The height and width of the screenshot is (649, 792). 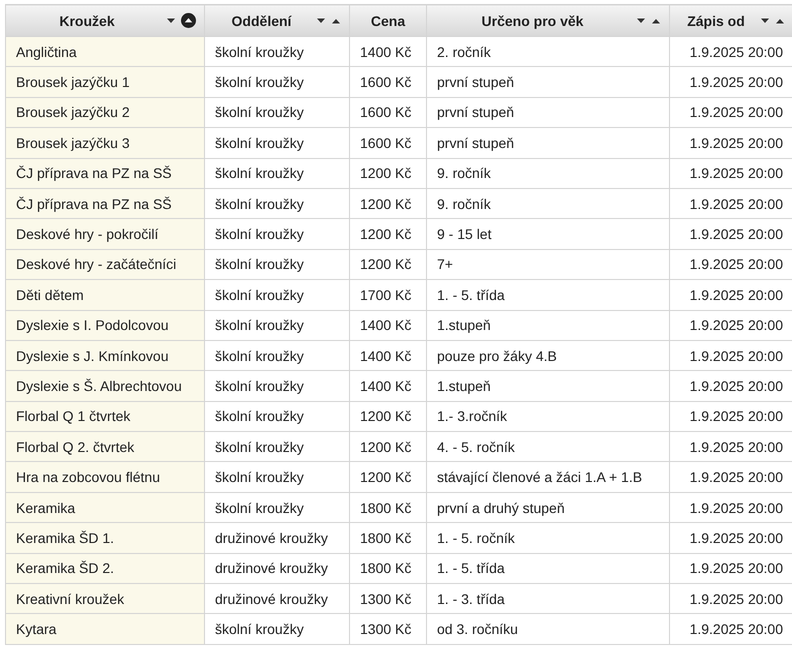 I want to click on table-cell: od 3. ročníku, so click(x=548, y=629).